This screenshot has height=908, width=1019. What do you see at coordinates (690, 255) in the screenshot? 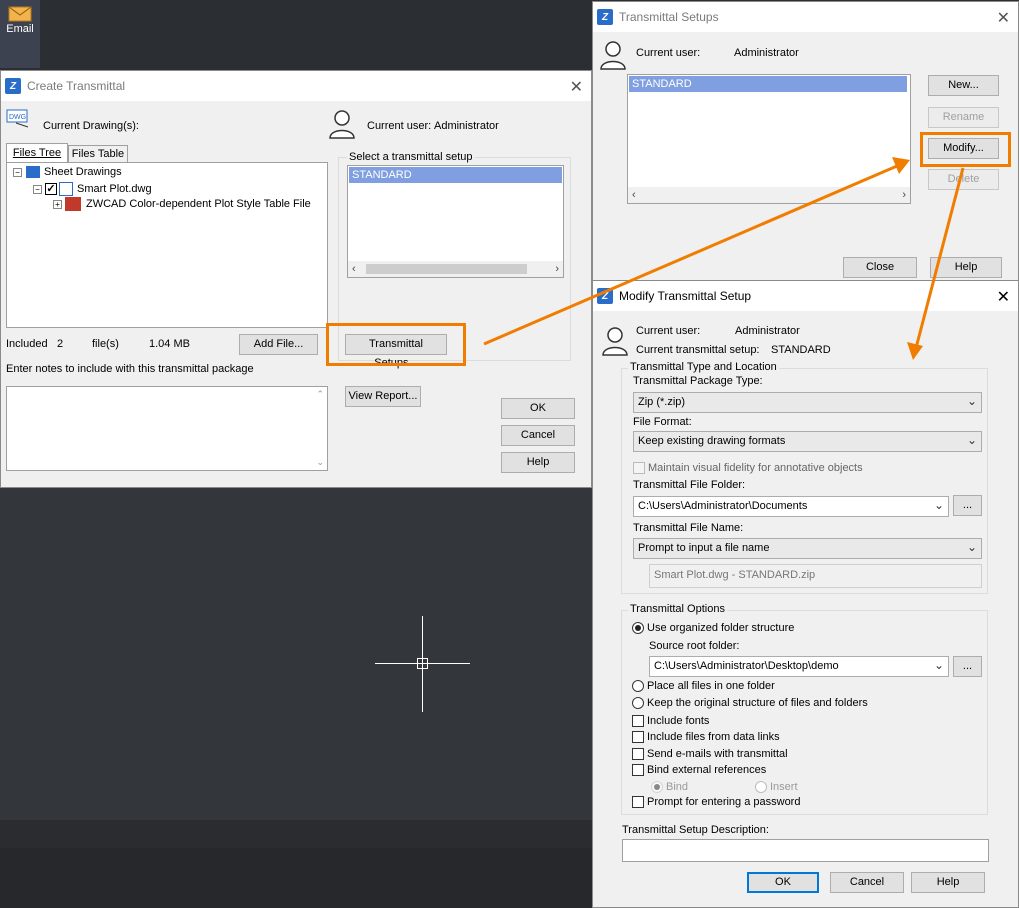
I see `arrow-to-modify-line` at bounding box center [690, 255].